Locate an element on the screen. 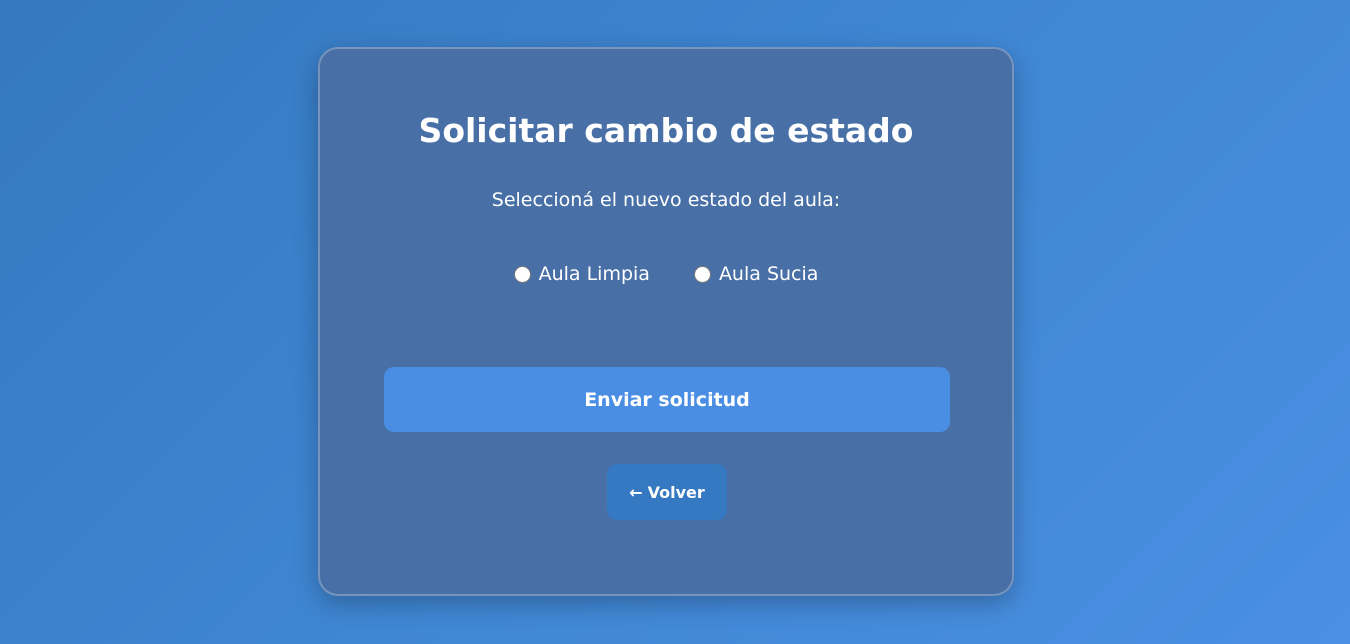 The height and width of the screenshot is (644, 1350). back-button: ← Volver is located at coordinates (667, 492).